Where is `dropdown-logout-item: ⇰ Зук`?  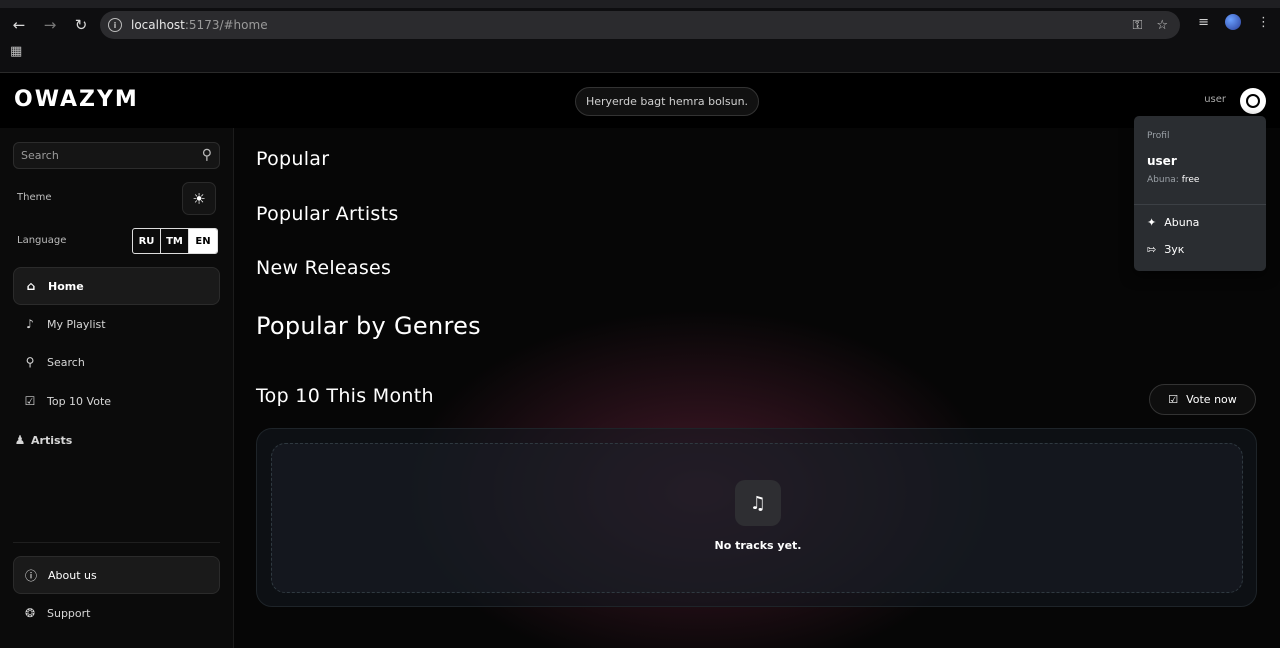
dropdown-logout-item: ⇰ Зук is located at coordinates (1165, 249).